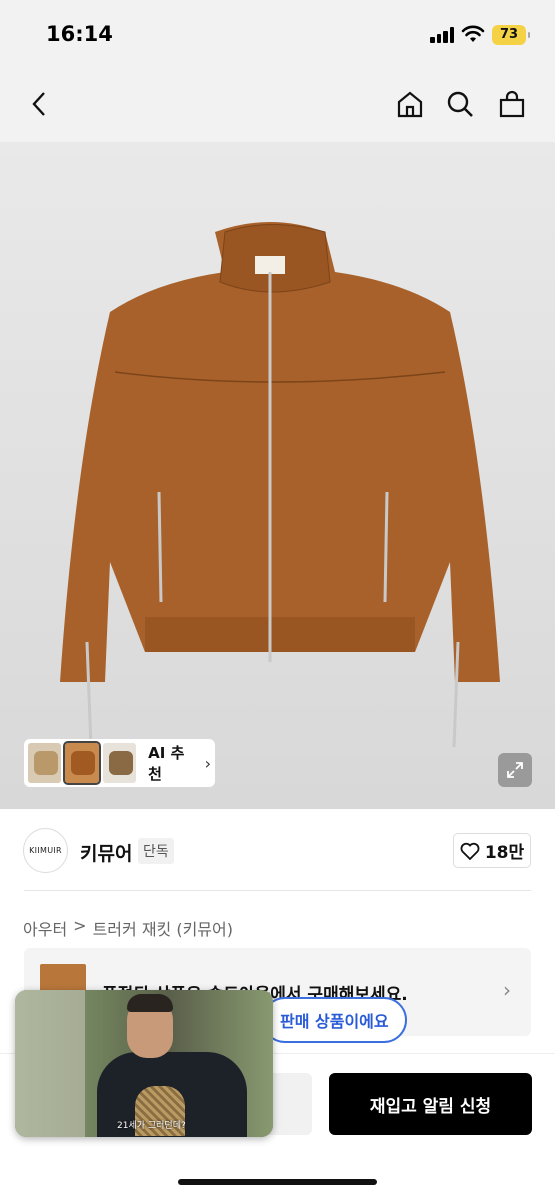  I want to click on exclusive-badge: 단독, so click(156, 851).